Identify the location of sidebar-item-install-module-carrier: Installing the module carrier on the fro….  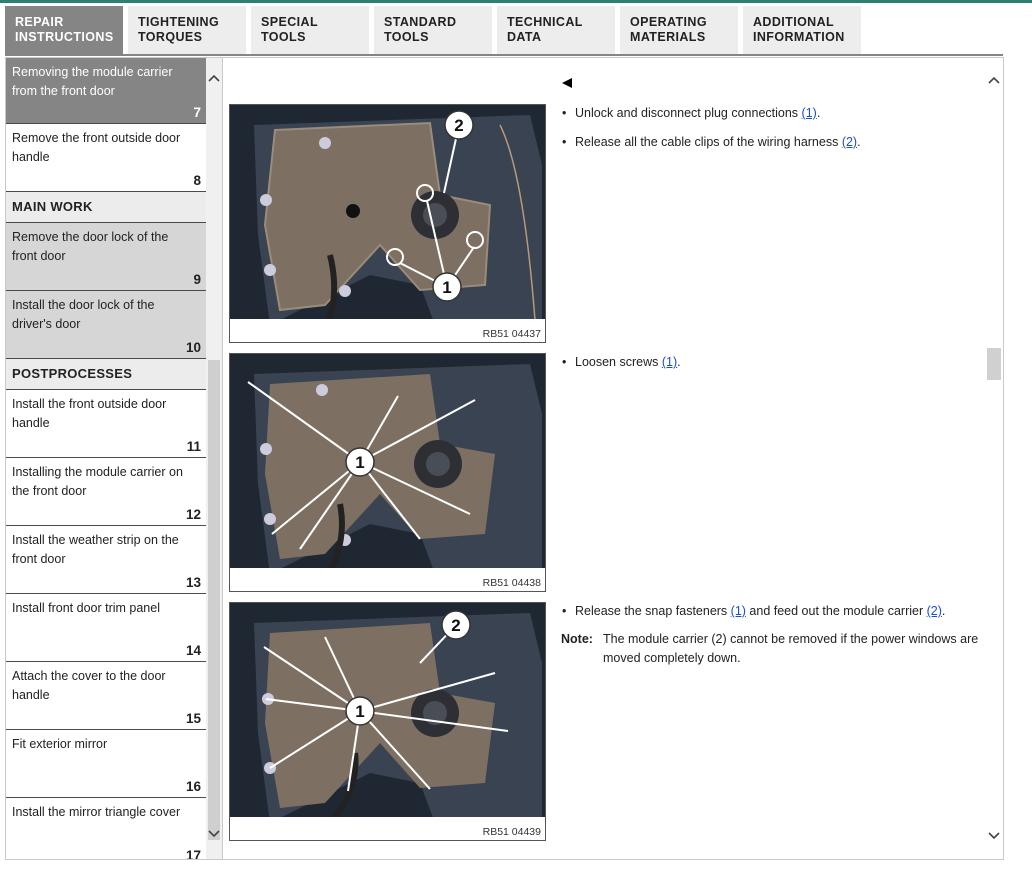
(106, 492).